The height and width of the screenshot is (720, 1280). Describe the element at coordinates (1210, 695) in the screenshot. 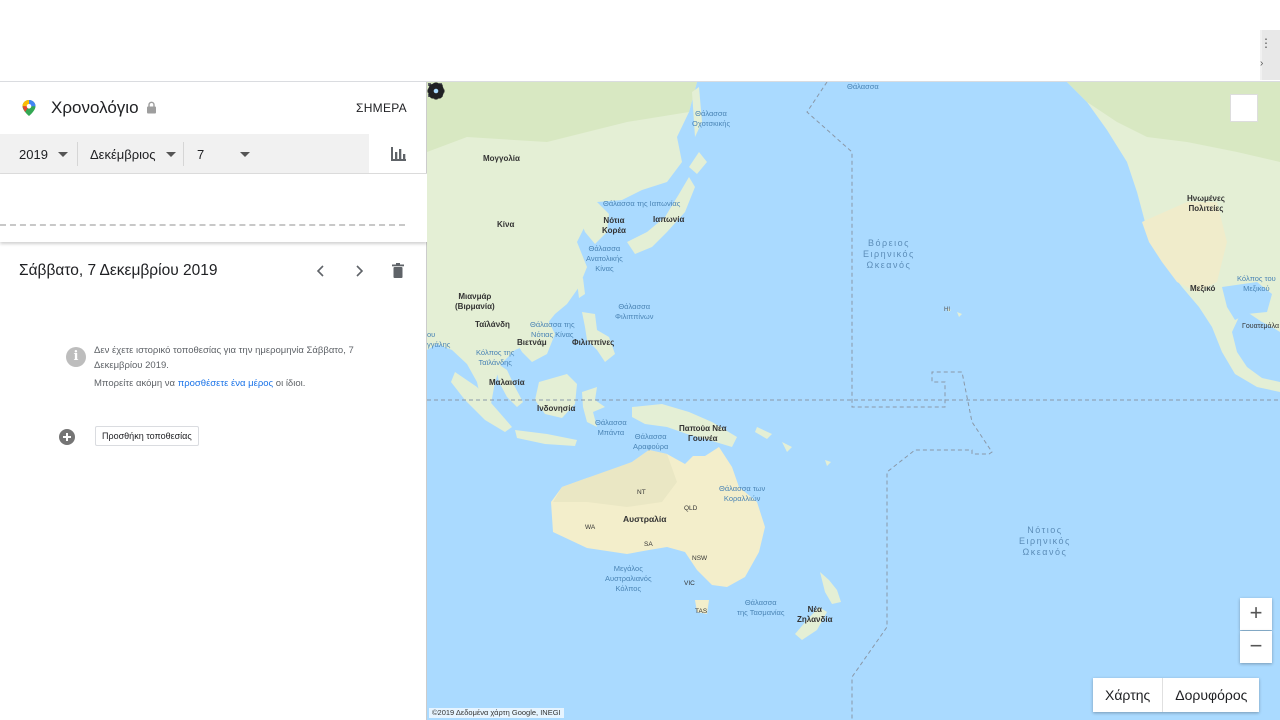

I see `satellite-view-button: Δορυφόρος` at that location.